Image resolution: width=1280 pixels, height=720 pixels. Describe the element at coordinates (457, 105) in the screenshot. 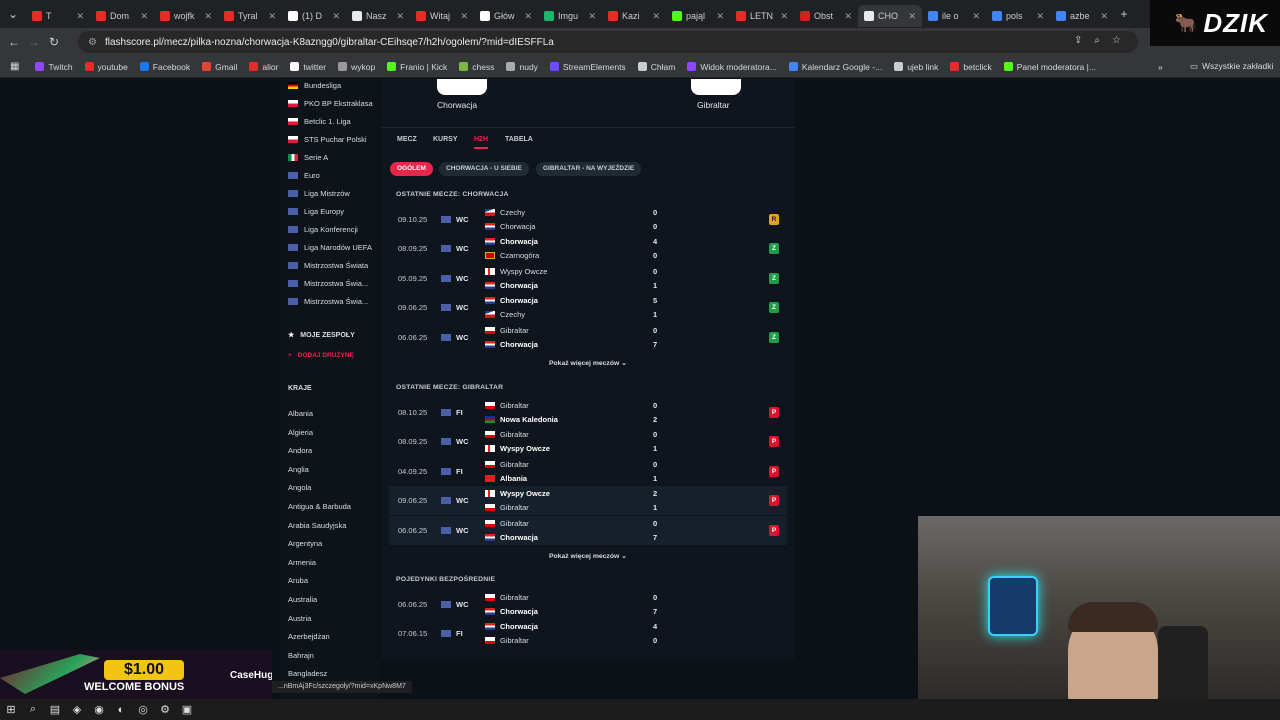

I see `home-team-name: Chorwacja` at that location.